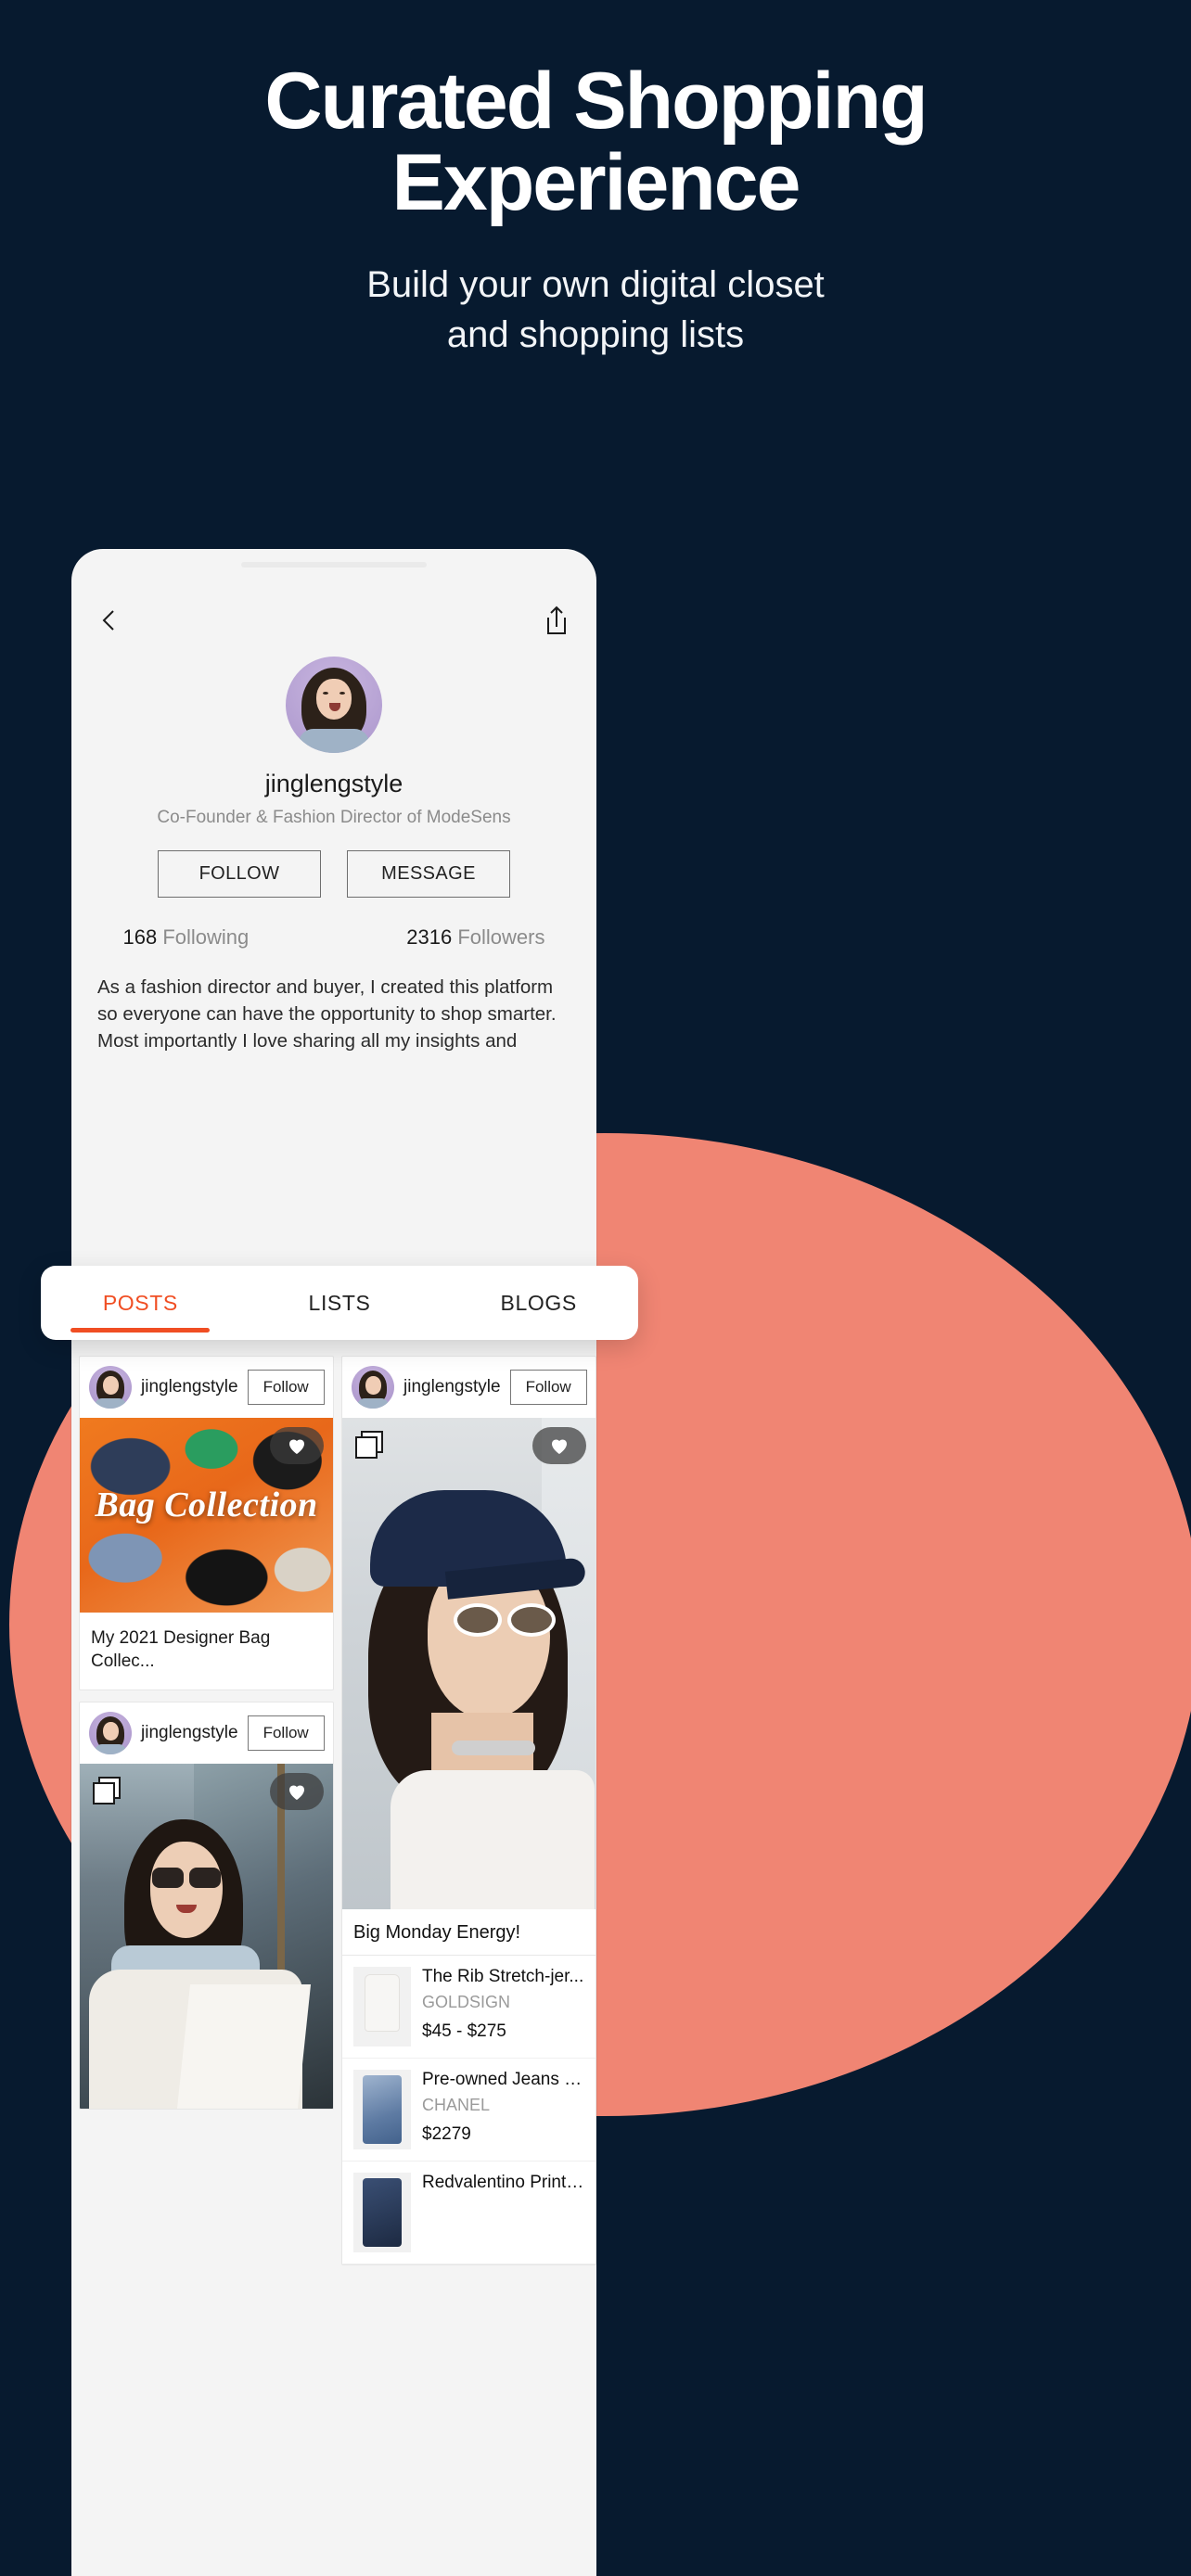 The image size is (1191, 2576). I want to click on following-stat: 168 Following, so click(186, 937).